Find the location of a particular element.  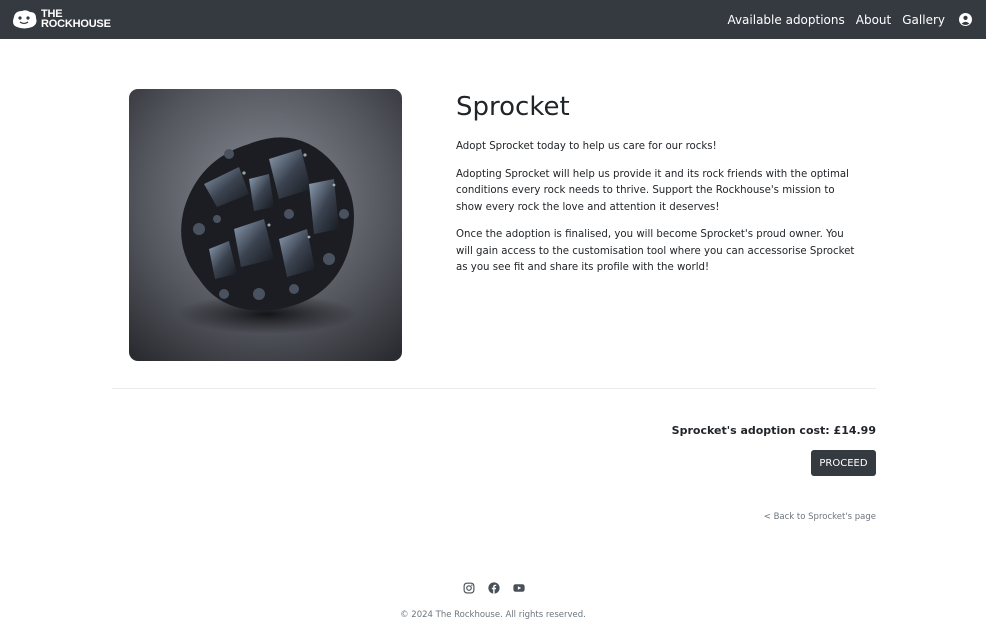

social-links is located at coordinates (500, 588).